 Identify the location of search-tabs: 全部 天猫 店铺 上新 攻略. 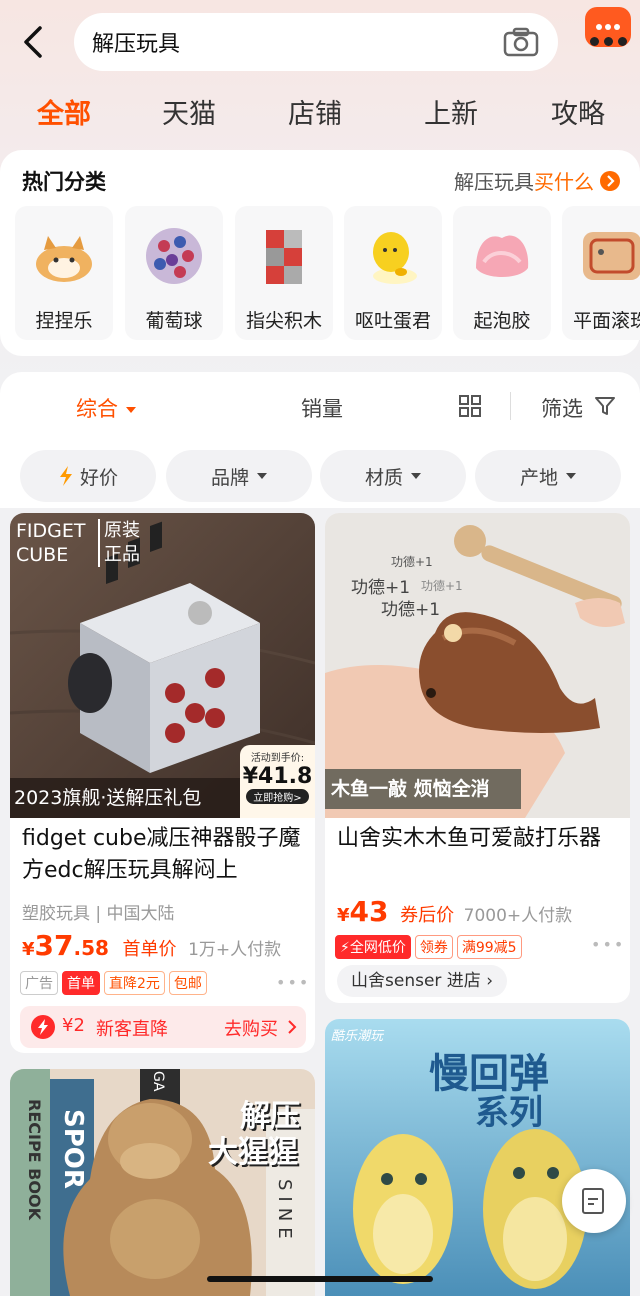
(320, 116).